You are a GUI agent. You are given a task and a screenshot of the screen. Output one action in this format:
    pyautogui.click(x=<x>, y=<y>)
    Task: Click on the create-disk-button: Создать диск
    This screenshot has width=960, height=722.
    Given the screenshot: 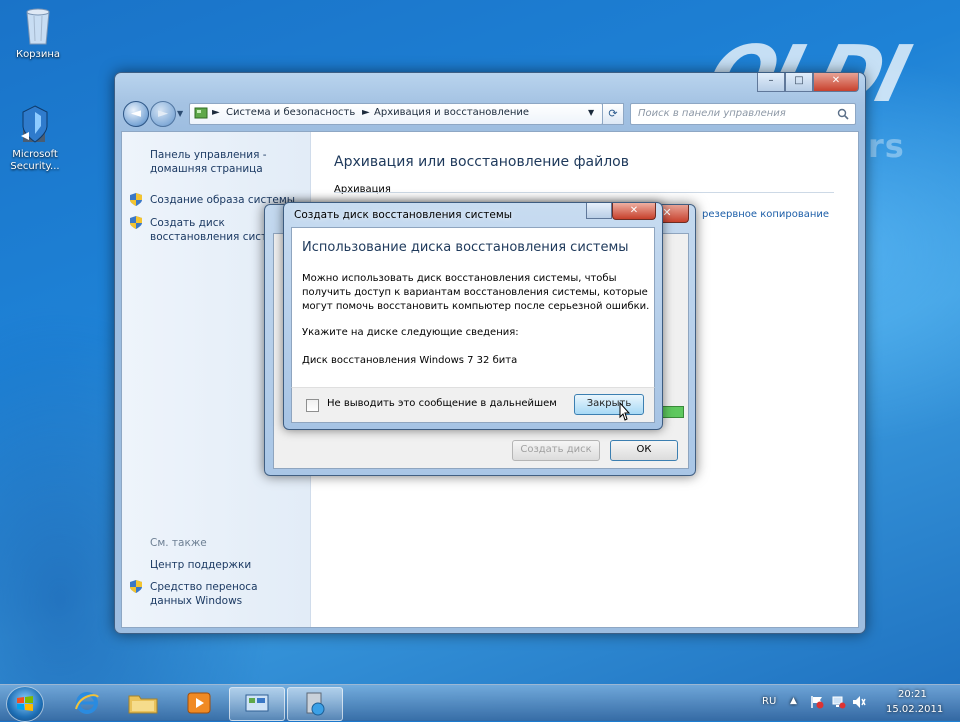 What is the action you would take?
    pyautogui.click(x=556, y=450)
    